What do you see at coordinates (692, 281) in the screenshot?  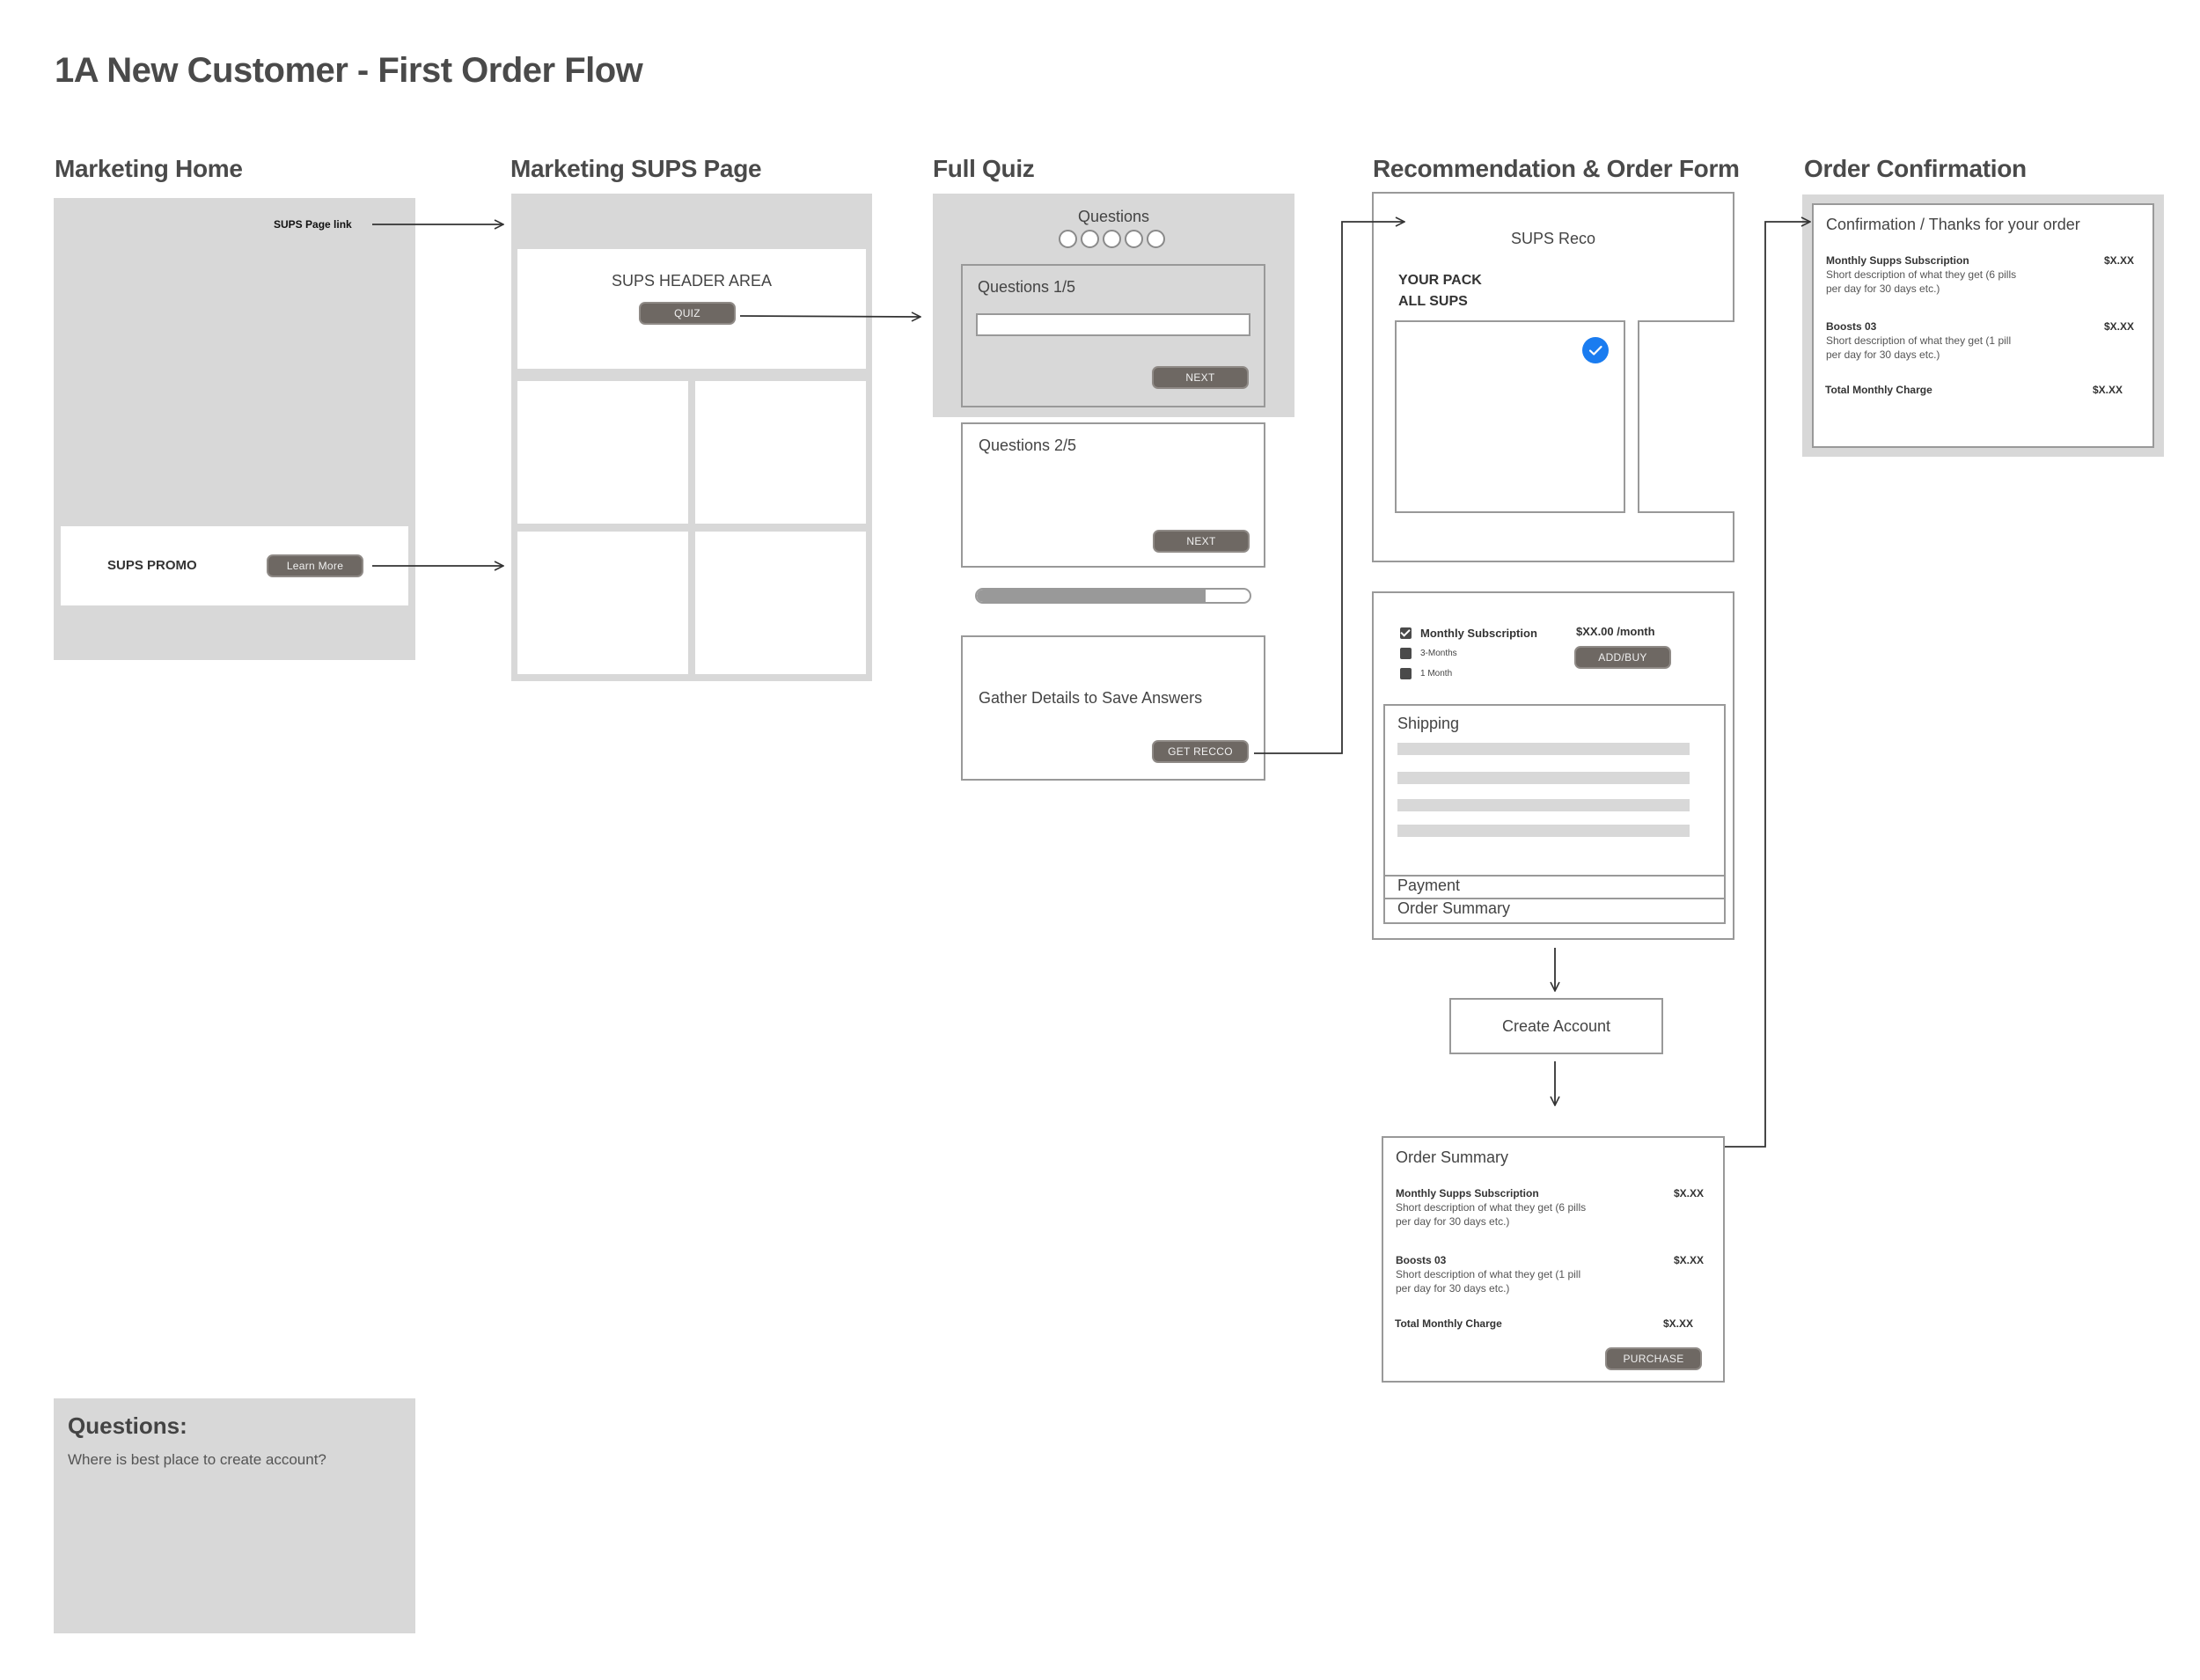 I see `sups-header-label: SUPS HEADER AREA` at bounding box center [692, 281].